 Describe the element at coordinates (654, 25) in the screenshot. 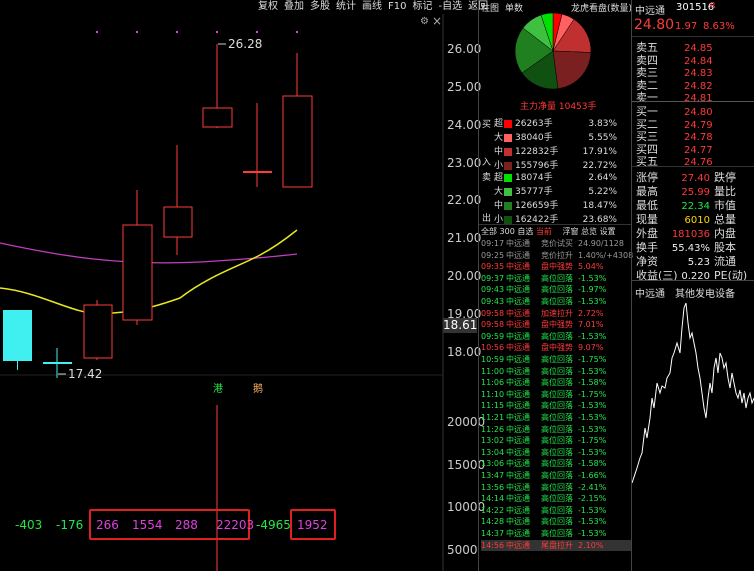

I see `stock-price: 24.80` at that location.